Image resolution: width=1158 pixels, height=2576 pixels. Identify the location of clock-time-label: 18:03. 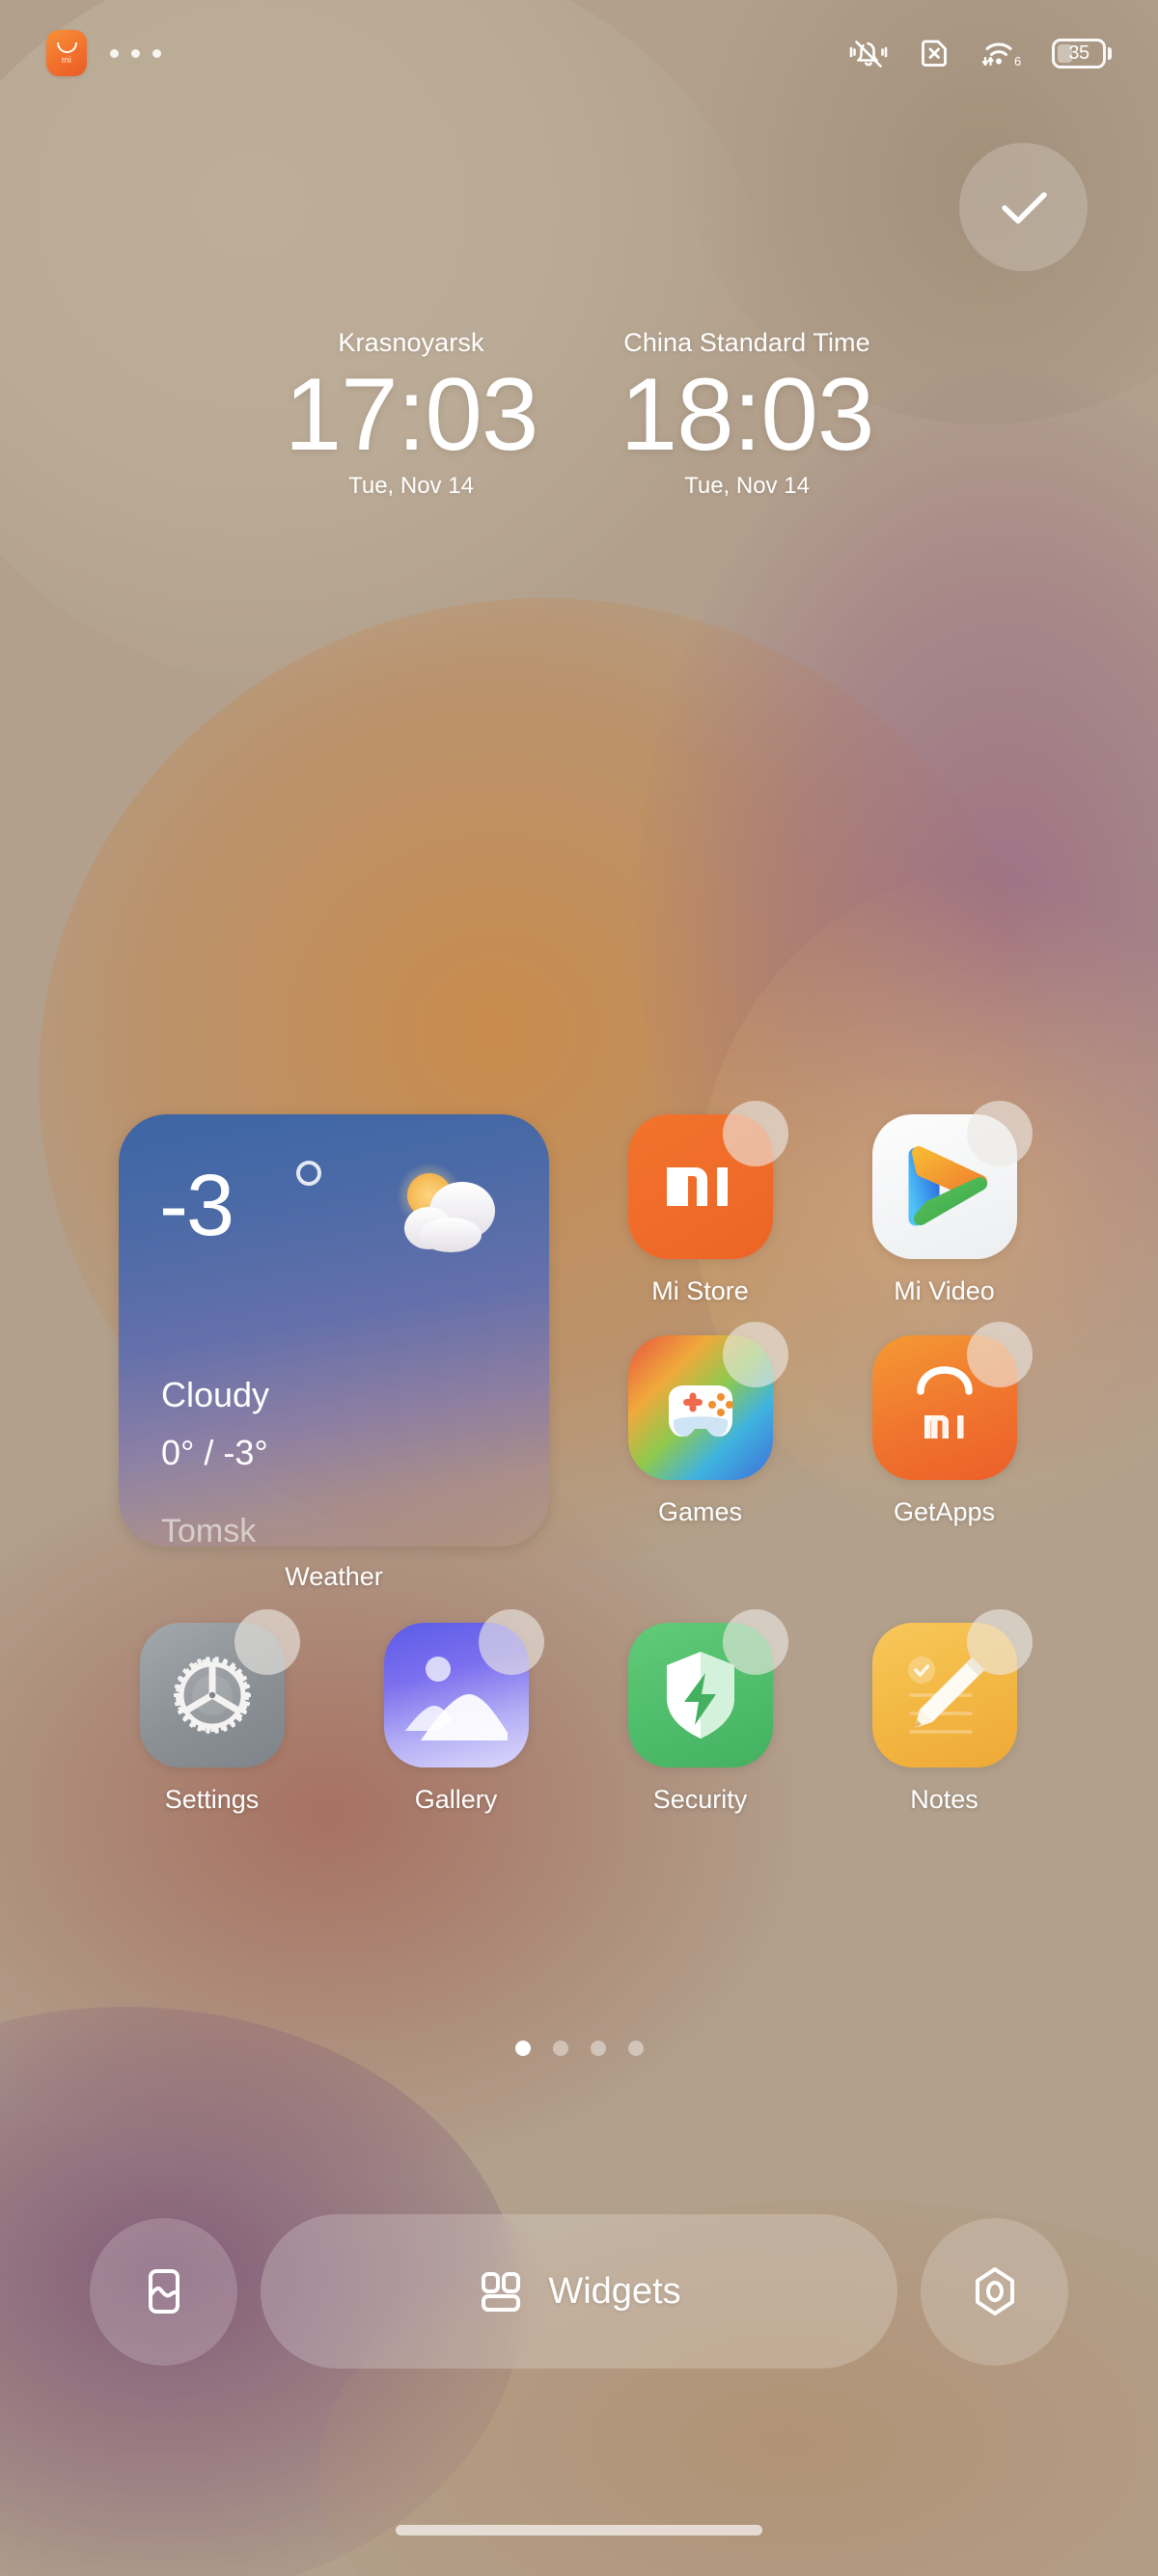
(747, 414).